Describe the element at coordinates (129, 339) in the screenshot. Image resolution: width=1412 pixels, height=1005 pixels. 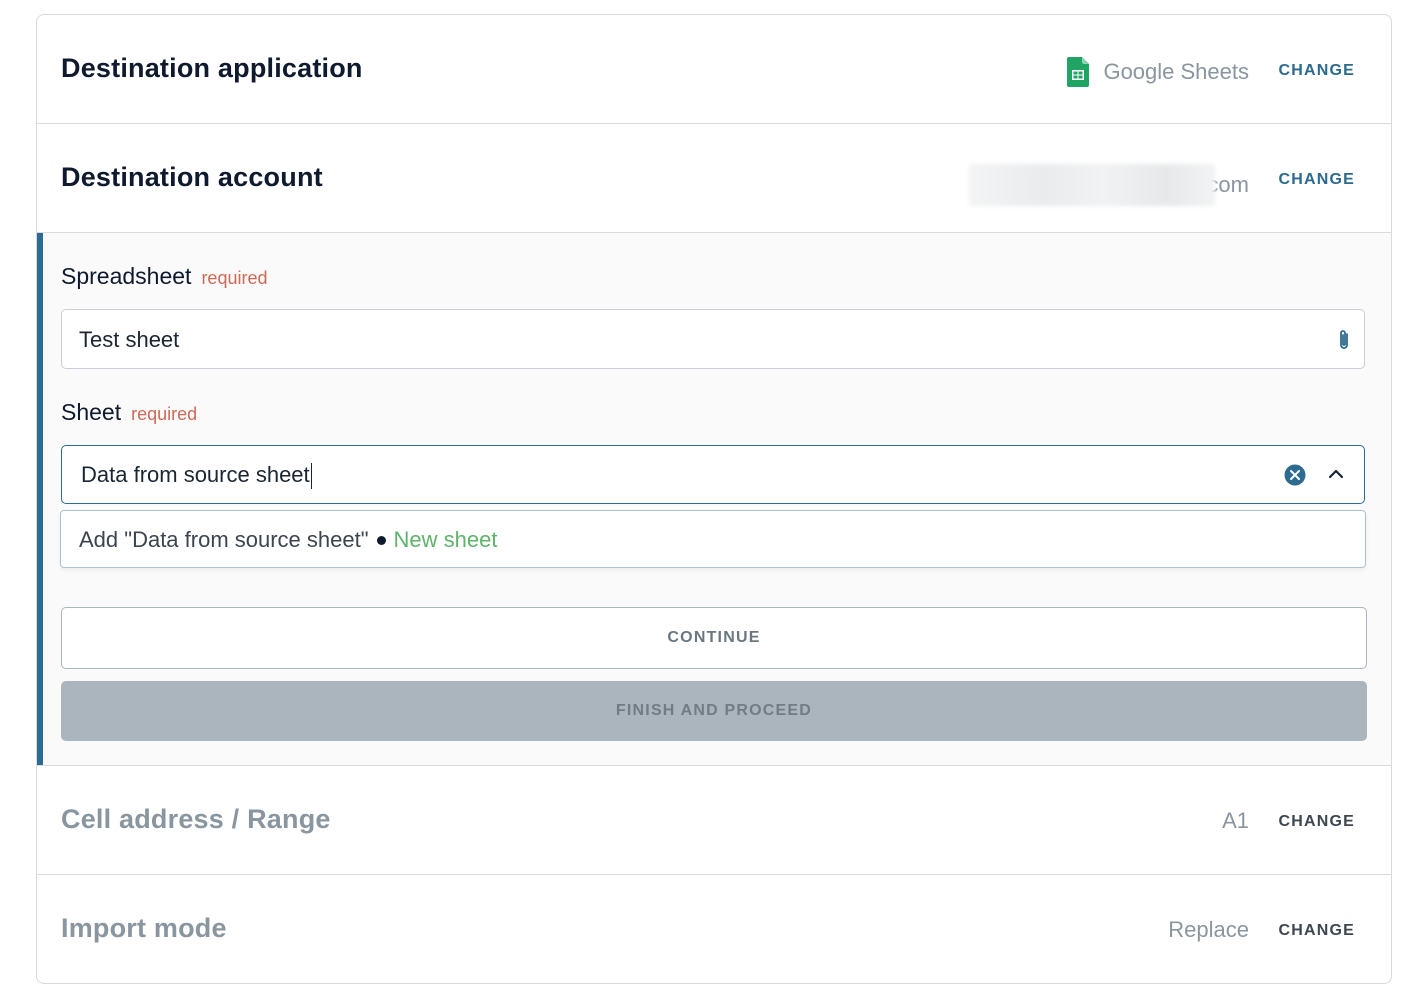
I see `spreadsheet-input-value: Test sheet` at that location.